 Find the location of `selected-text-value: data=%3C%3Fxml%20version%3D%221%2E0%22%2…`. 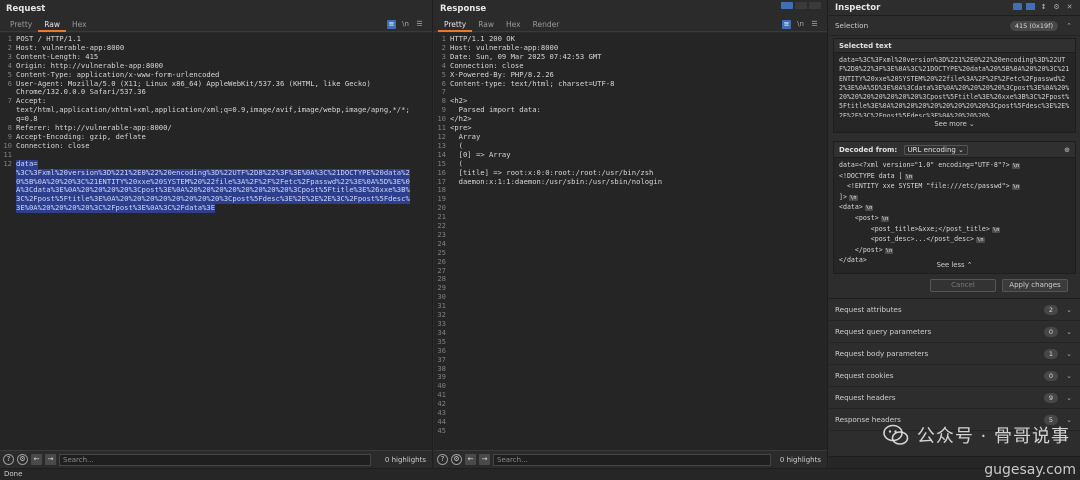

selected-text-value: data=%3C%3Fxml%20version%3D%221%2E0%22%2… is located at coordinates (954, 85).